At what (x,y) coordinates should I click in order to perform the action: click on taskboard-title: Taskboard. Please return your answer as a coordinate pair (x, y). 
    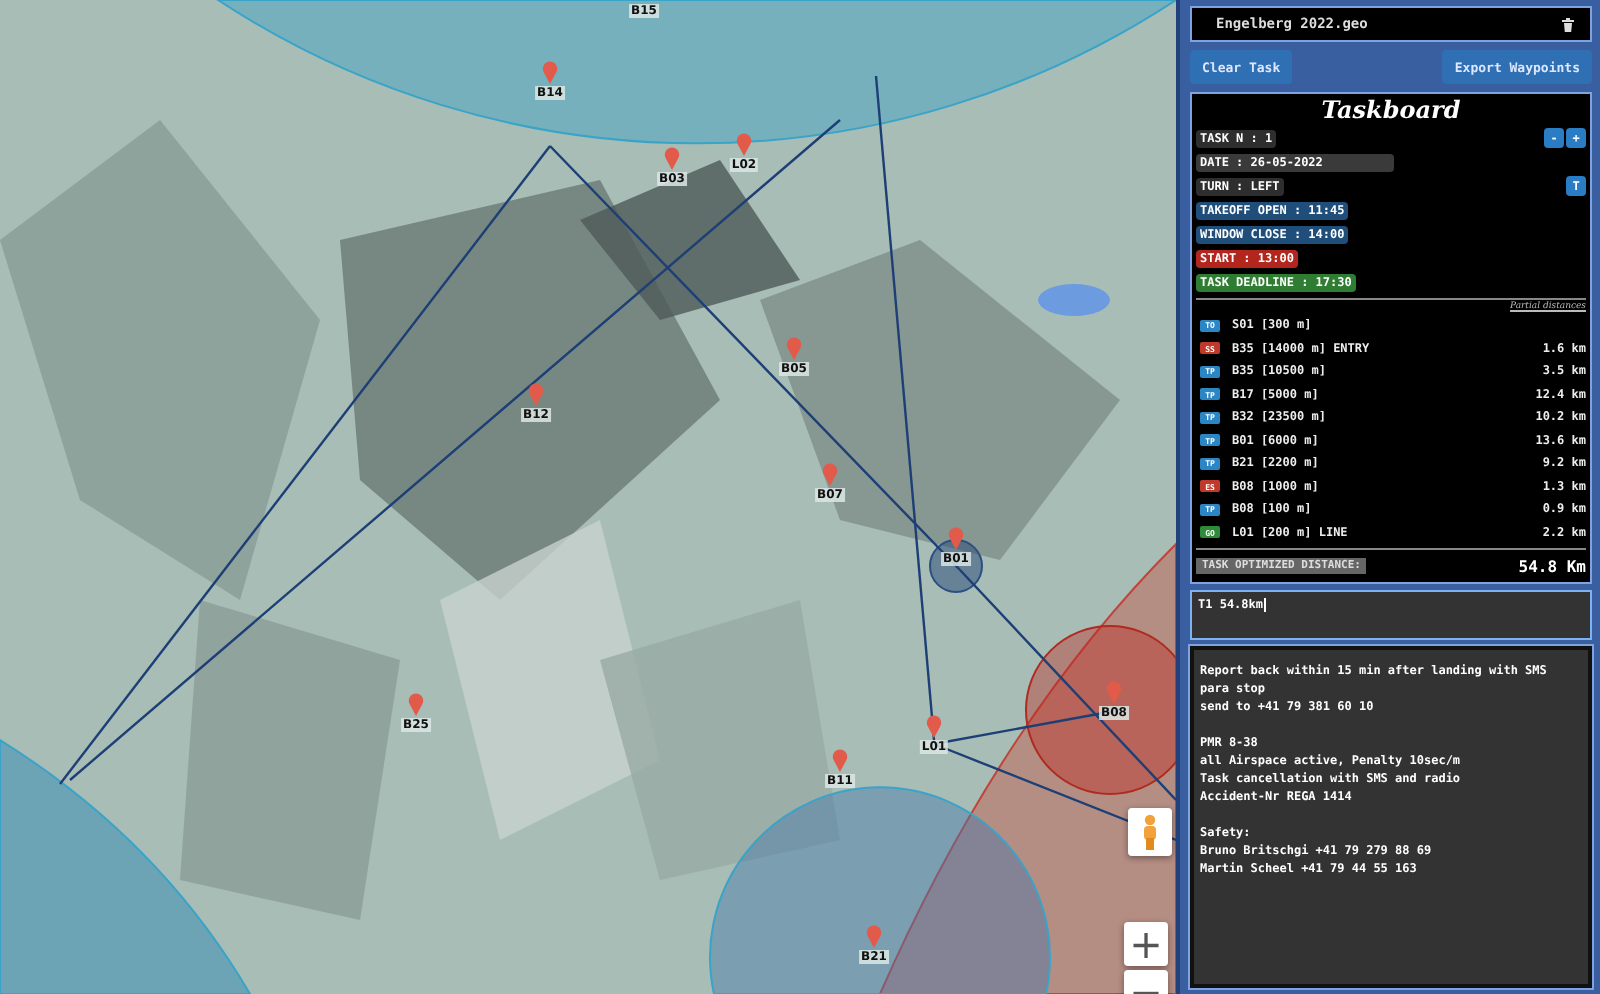
    Looking at the image, I should click on (1391, 110).